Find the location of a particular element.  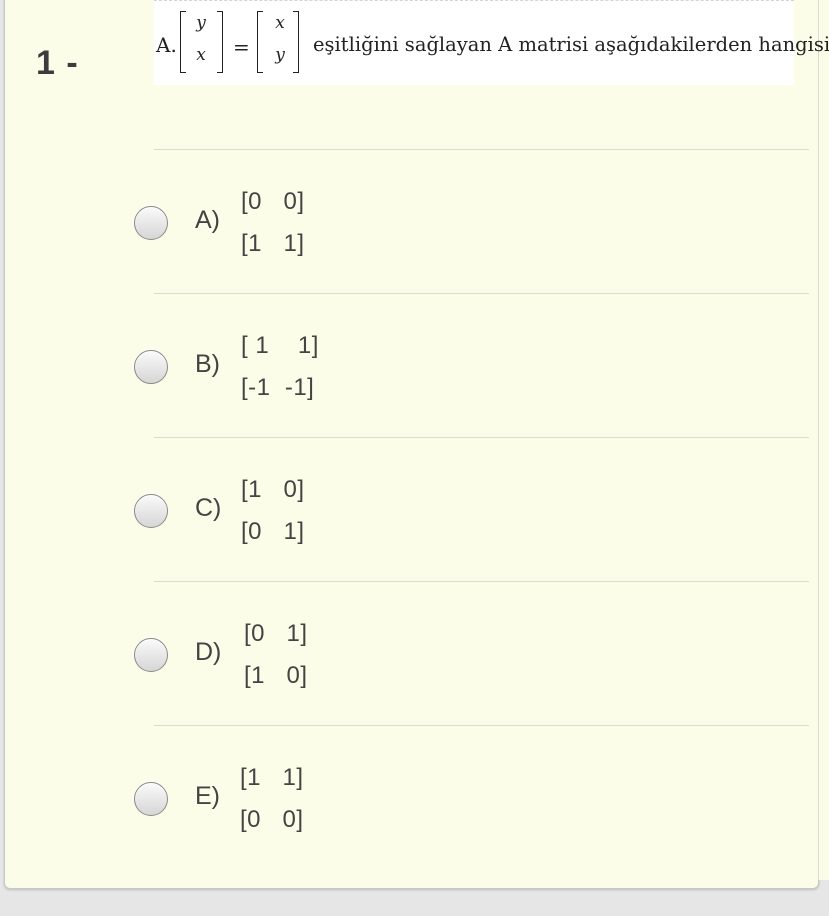

option-a-label: A) is located at coordinates (207, 220).